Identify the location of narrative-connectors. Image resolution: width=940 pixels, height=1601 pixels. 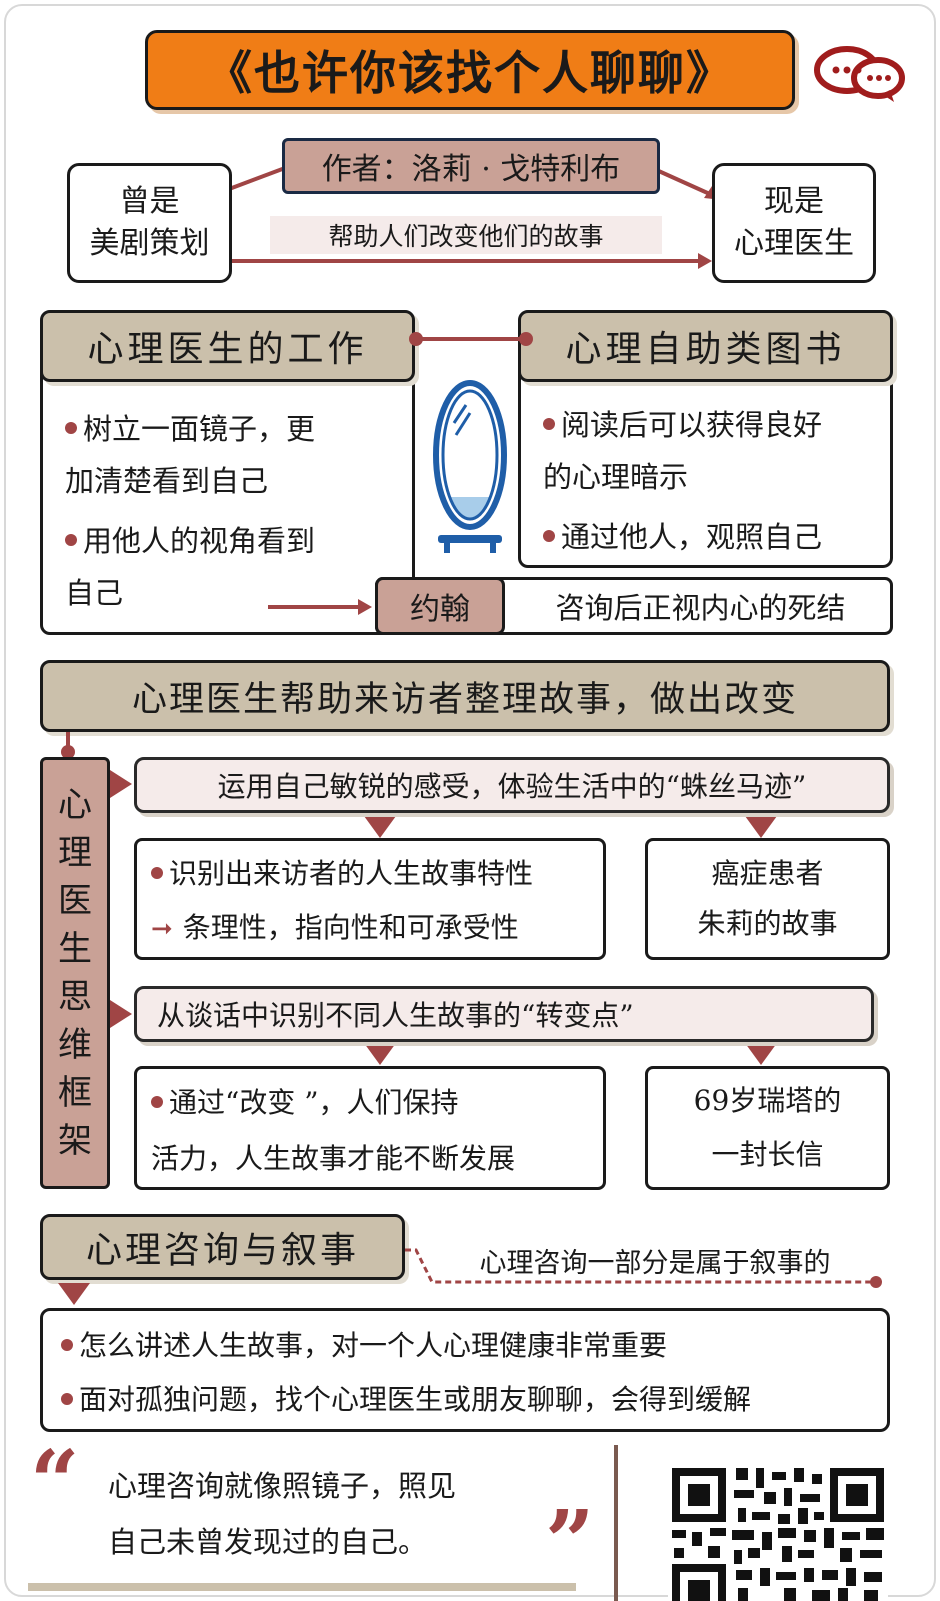
(470, 1276).